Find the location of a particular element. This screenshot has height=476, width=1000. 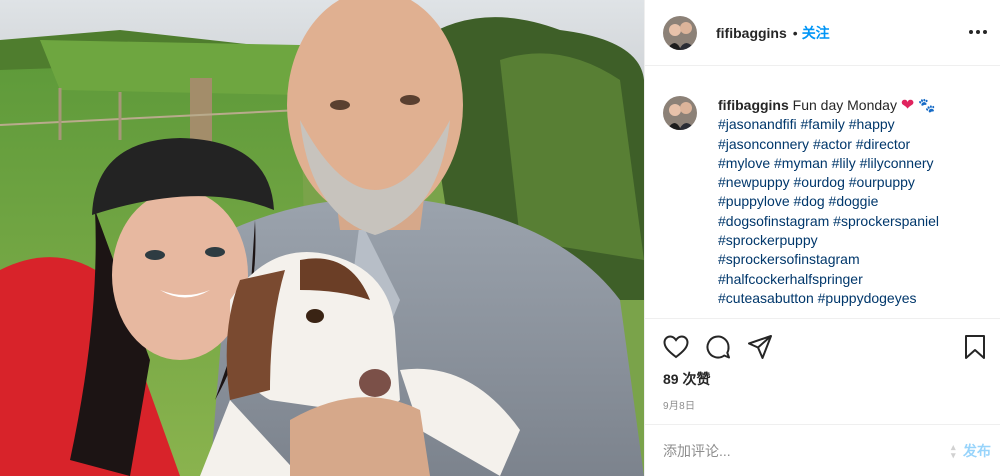

comment-box: 添加评论... ▴ ▾ 发布 is located at coordinates (822, 450).